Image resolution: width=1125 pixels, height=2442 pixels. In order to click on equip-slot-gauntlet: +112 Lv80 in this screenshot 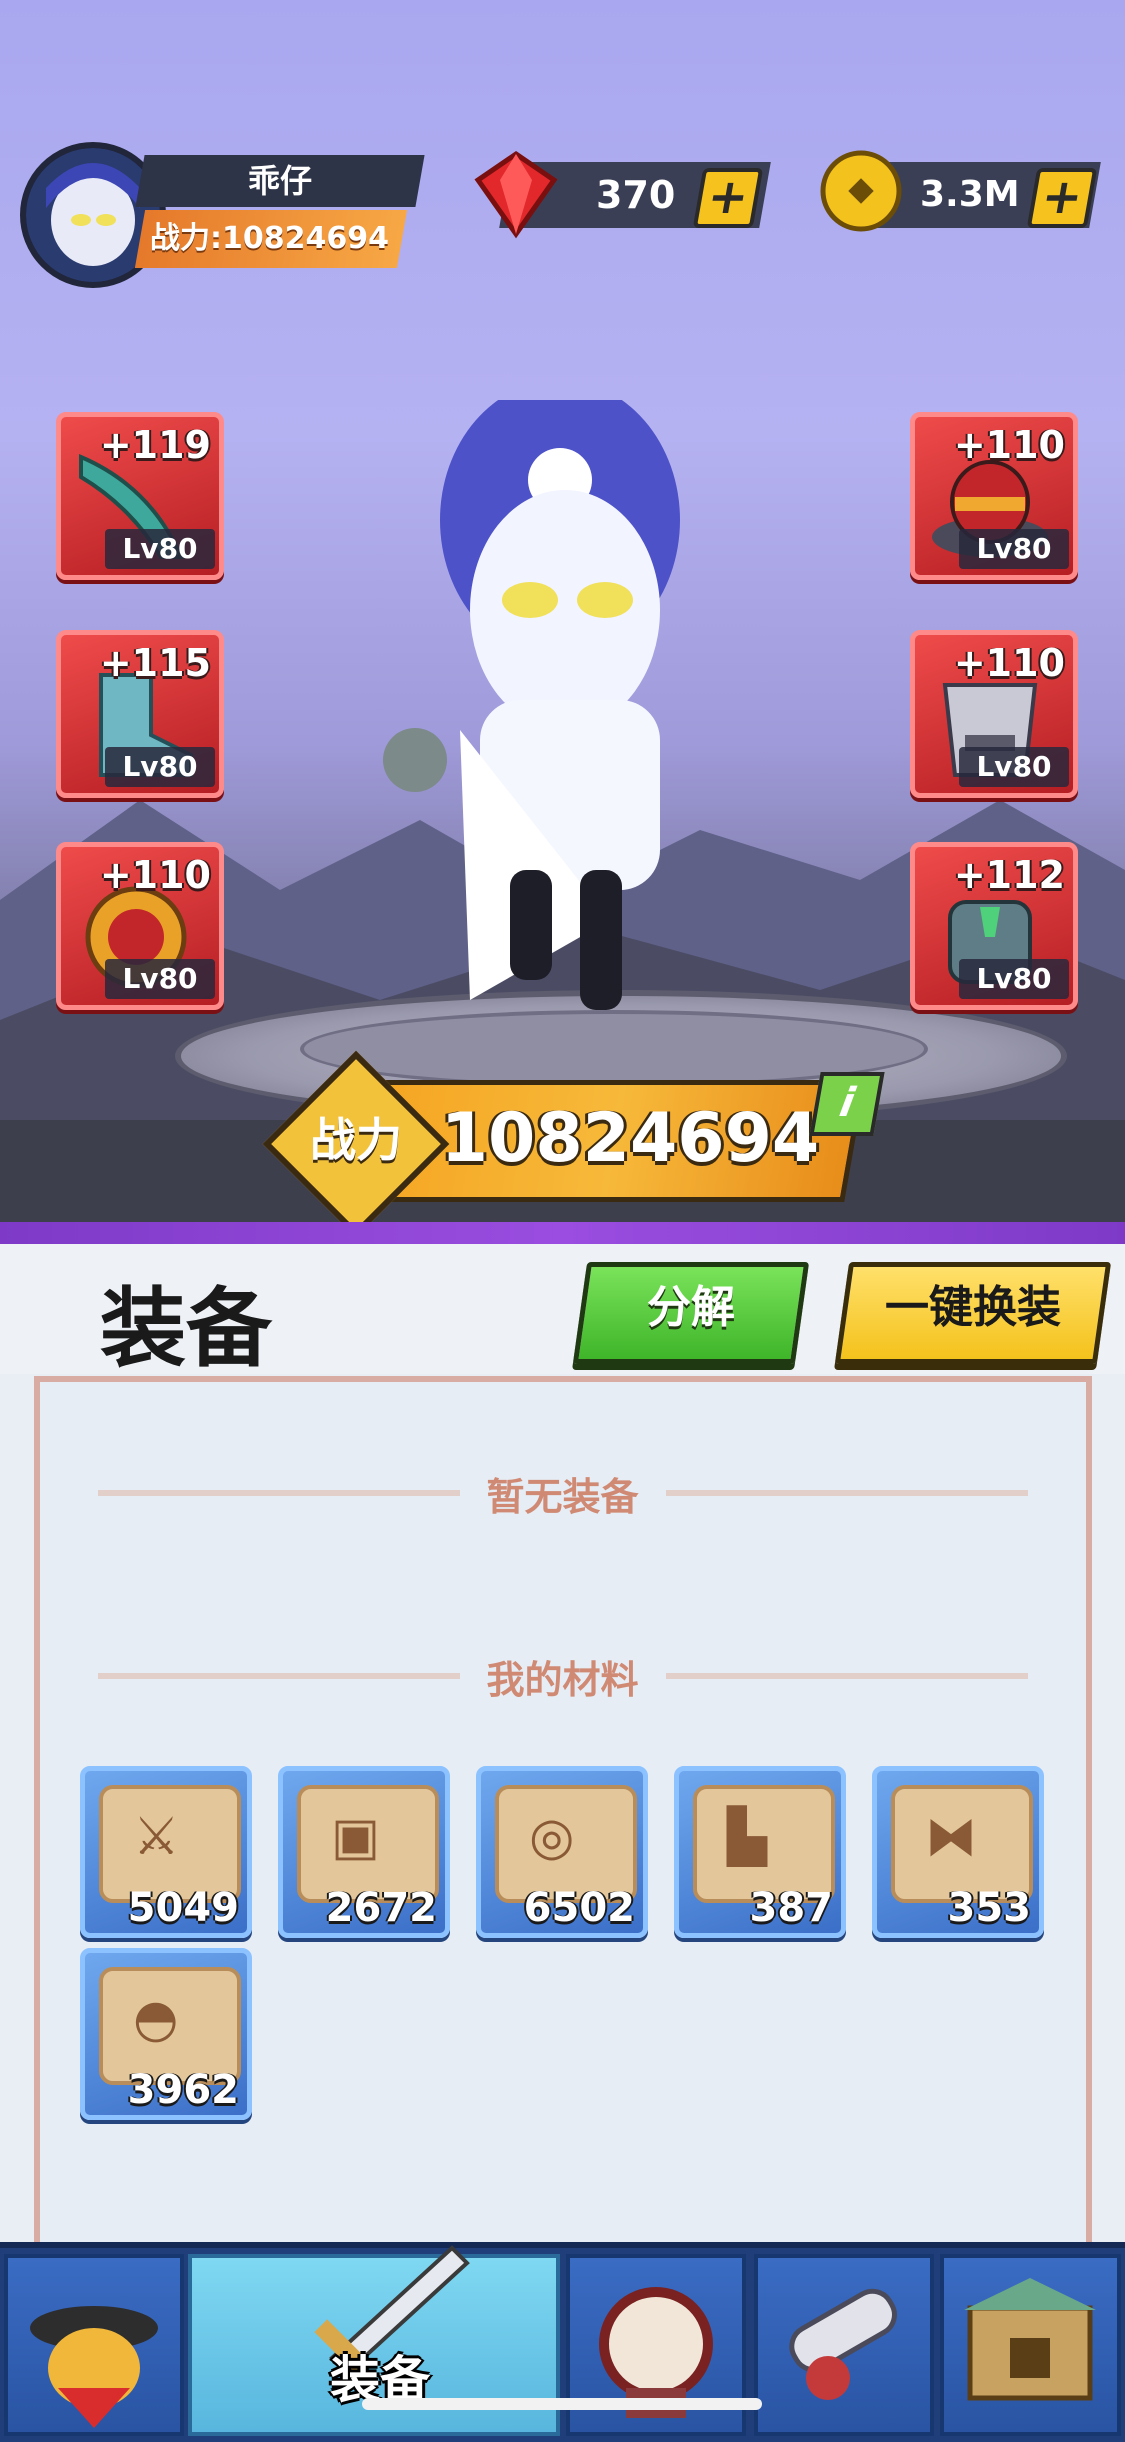, I will do `click(994, 926)`.